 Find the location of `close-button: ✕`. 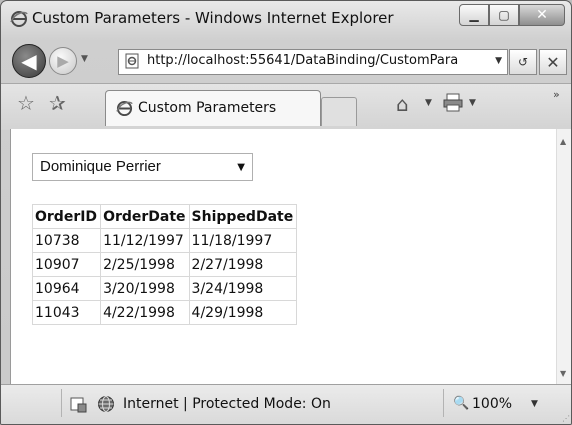

close-button: ✕ is located at coordinates (542, 15).